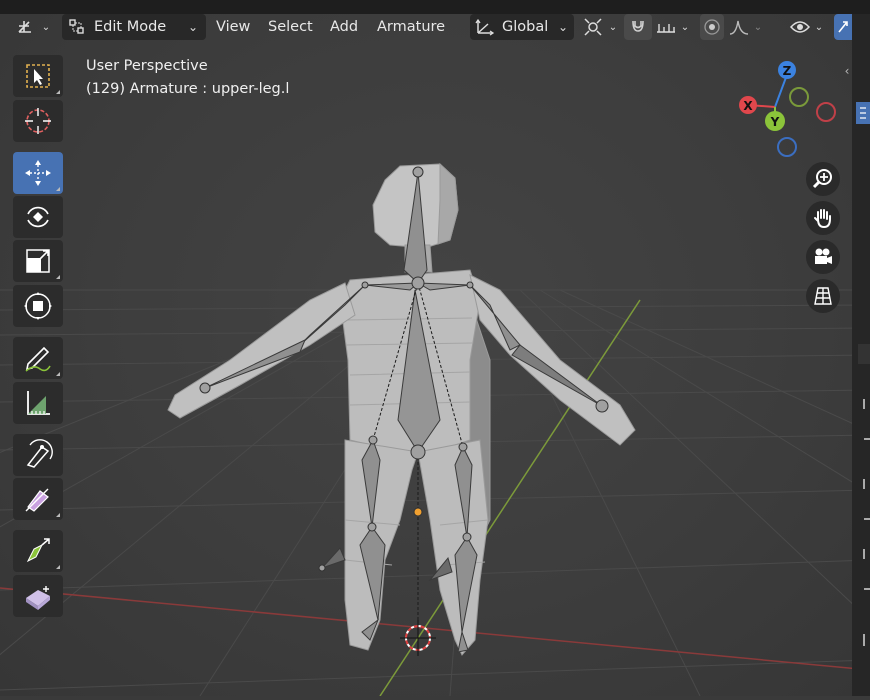 Image resolution: width=870 pixels, height=700 pixels. I want to click on menu-view: View, so click(233, 27).